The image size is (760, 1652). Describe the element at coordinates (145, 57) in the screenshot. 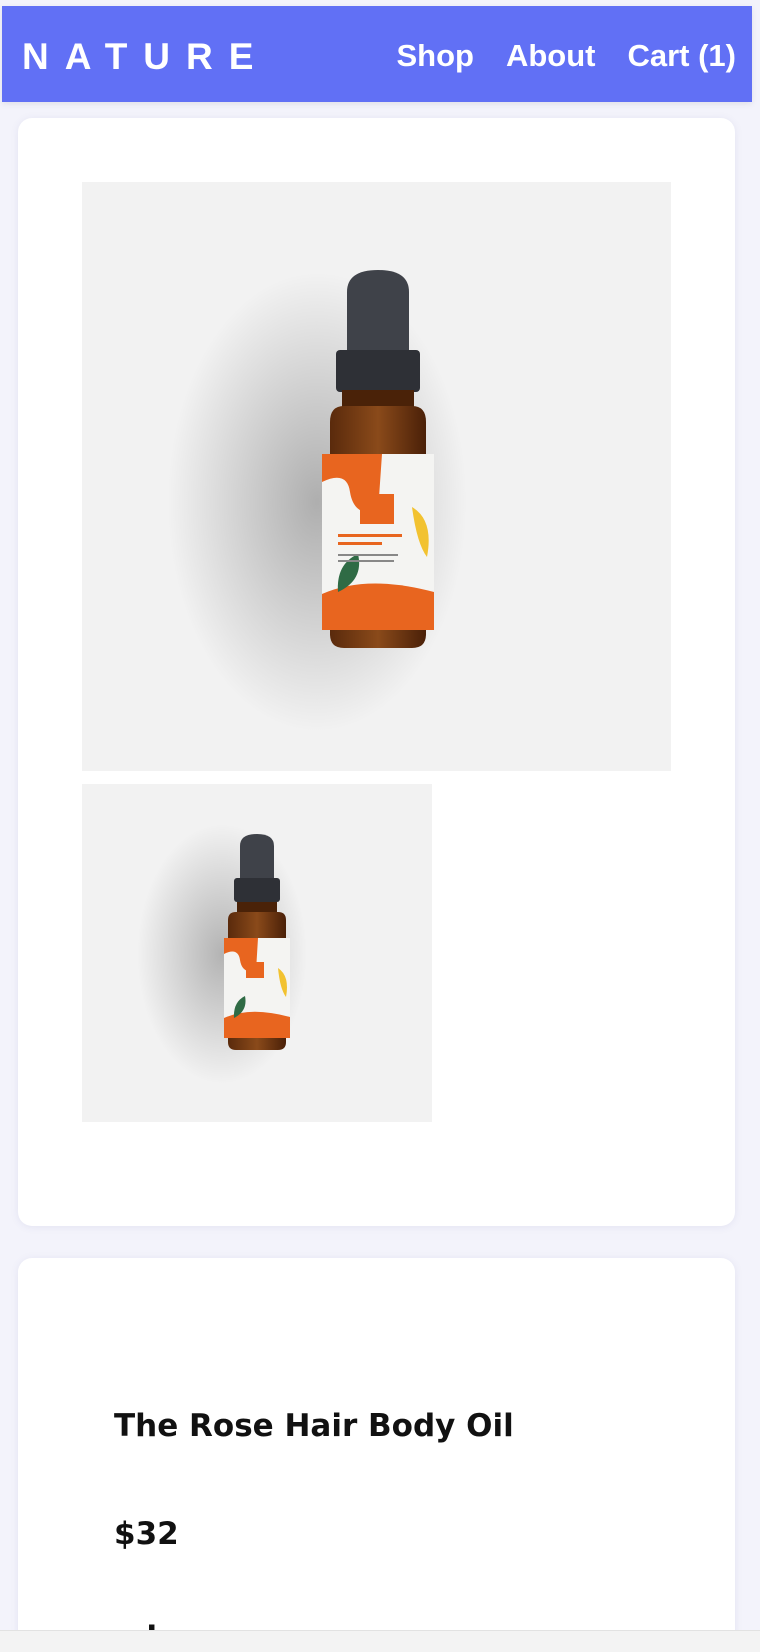

I see `brand-logo: NATURE` at that location.